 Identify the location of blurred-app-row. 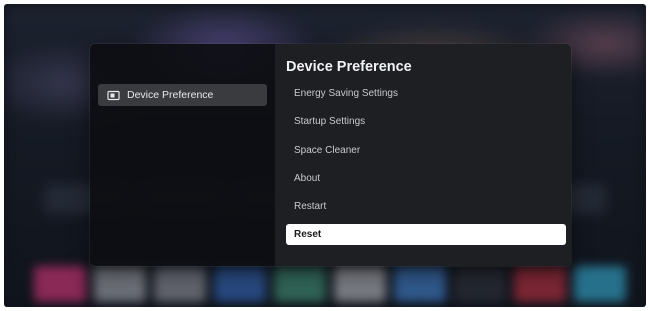
(330, 284).